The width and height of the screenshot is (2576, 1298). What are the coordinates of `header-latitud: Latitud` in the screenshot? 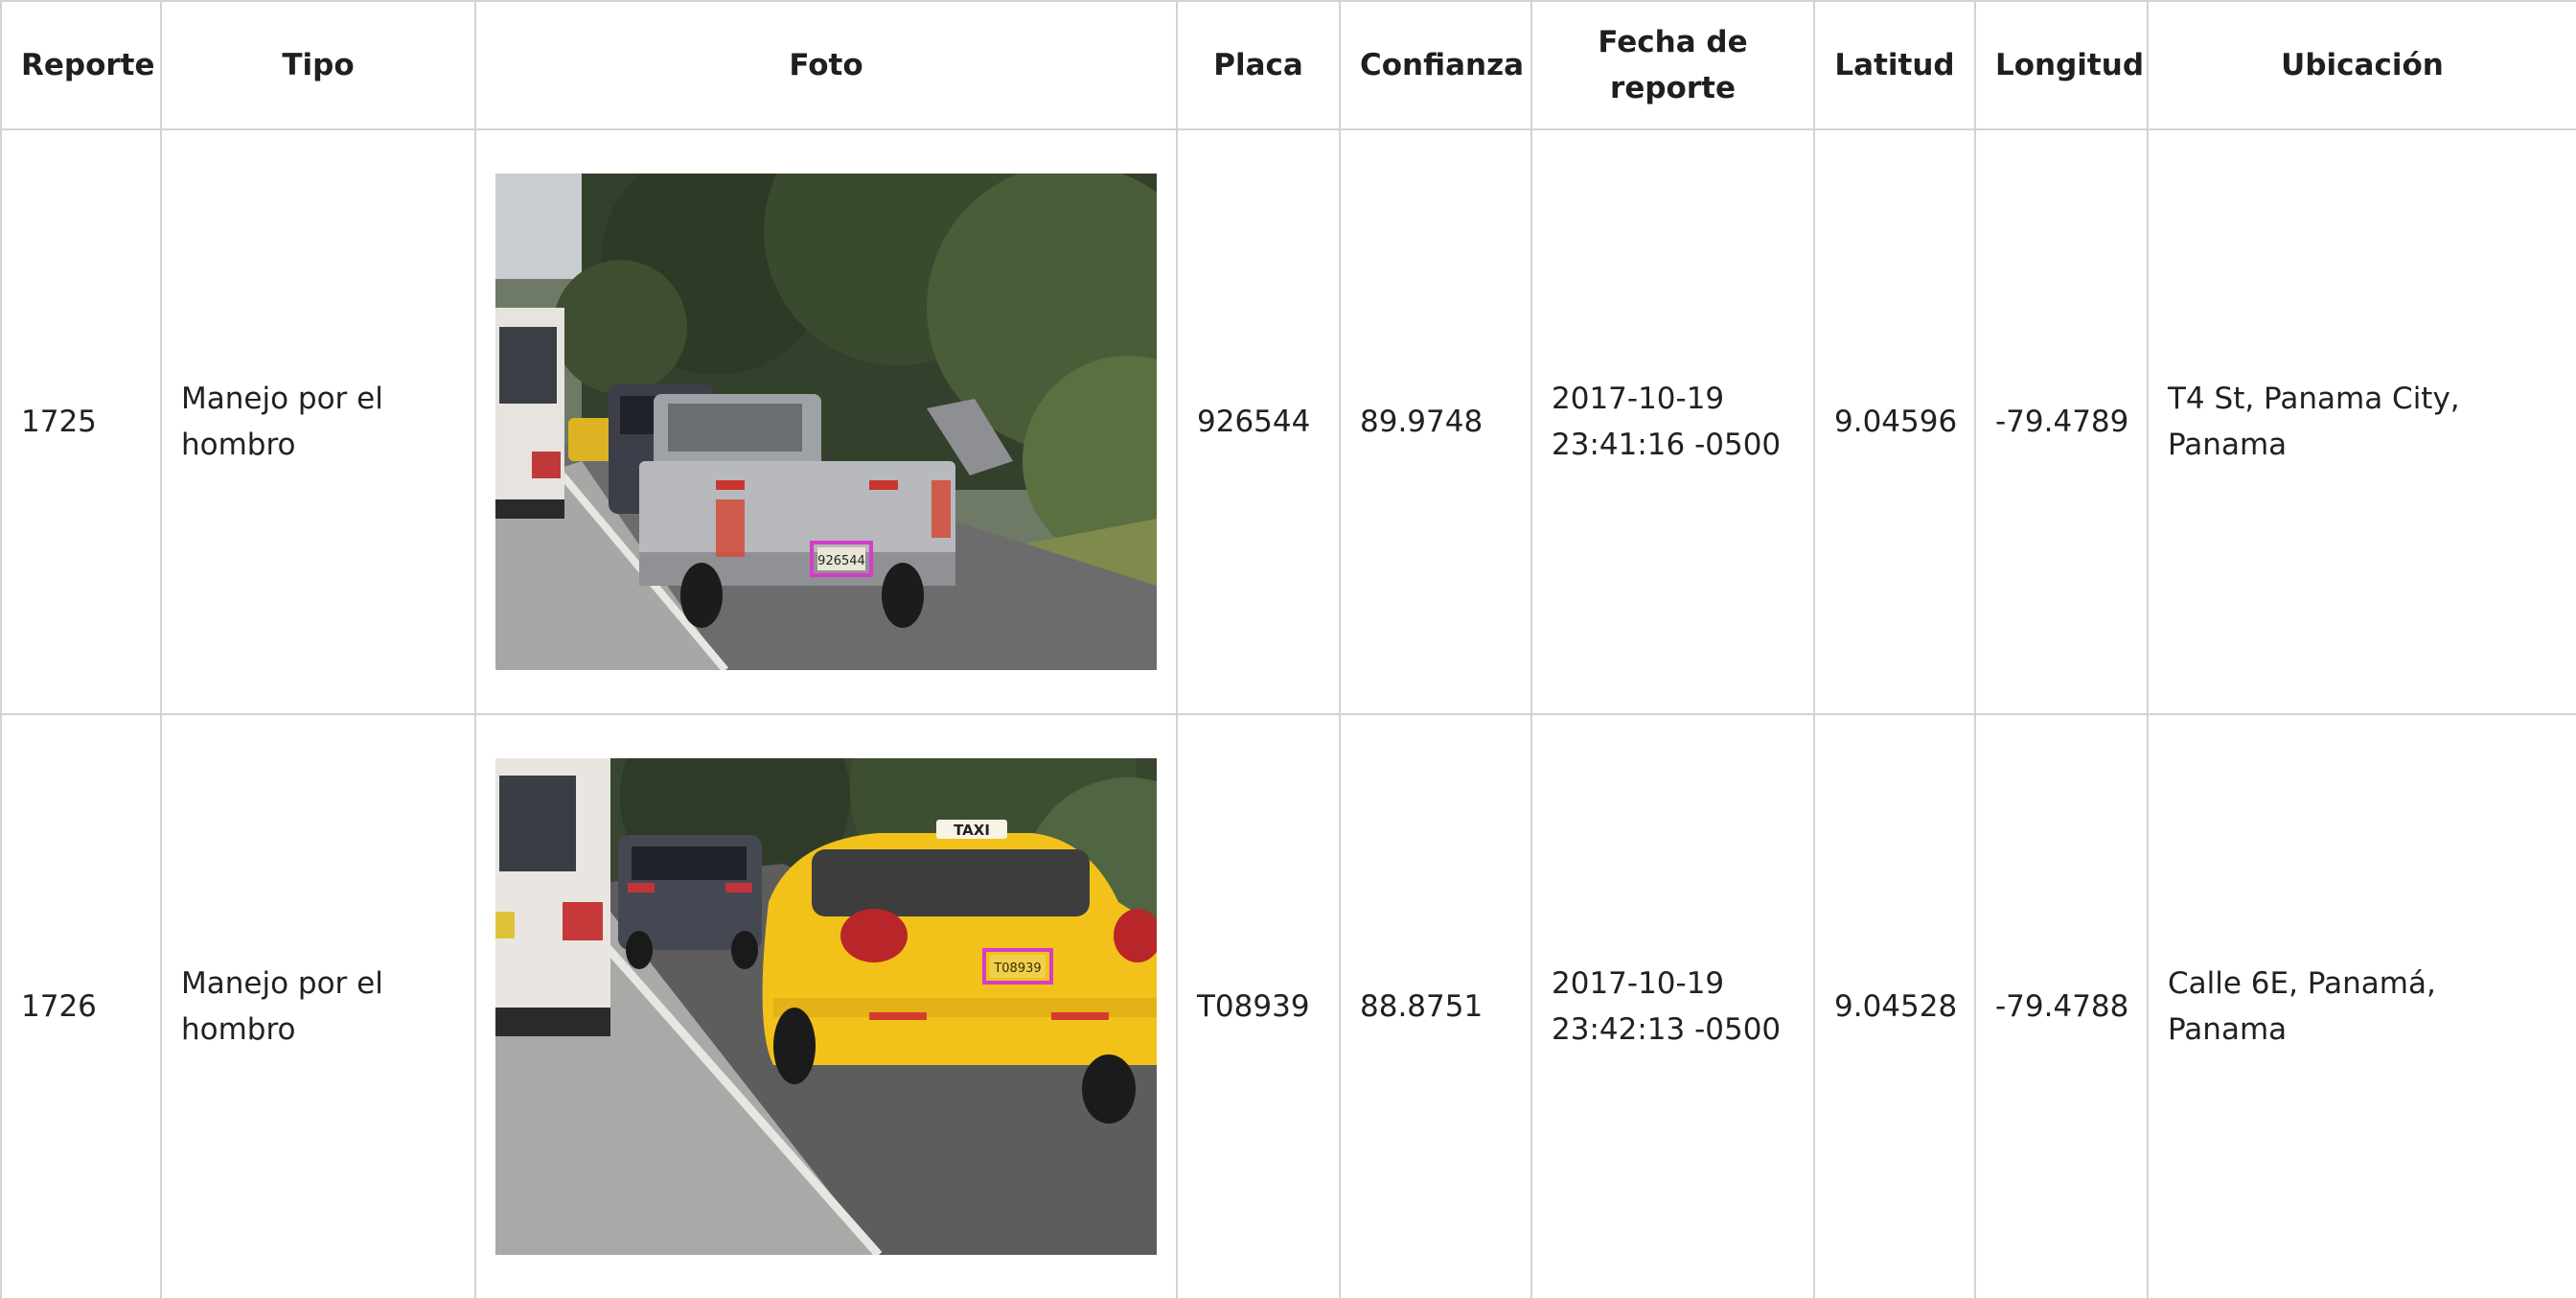 It's located at (1894, 65).